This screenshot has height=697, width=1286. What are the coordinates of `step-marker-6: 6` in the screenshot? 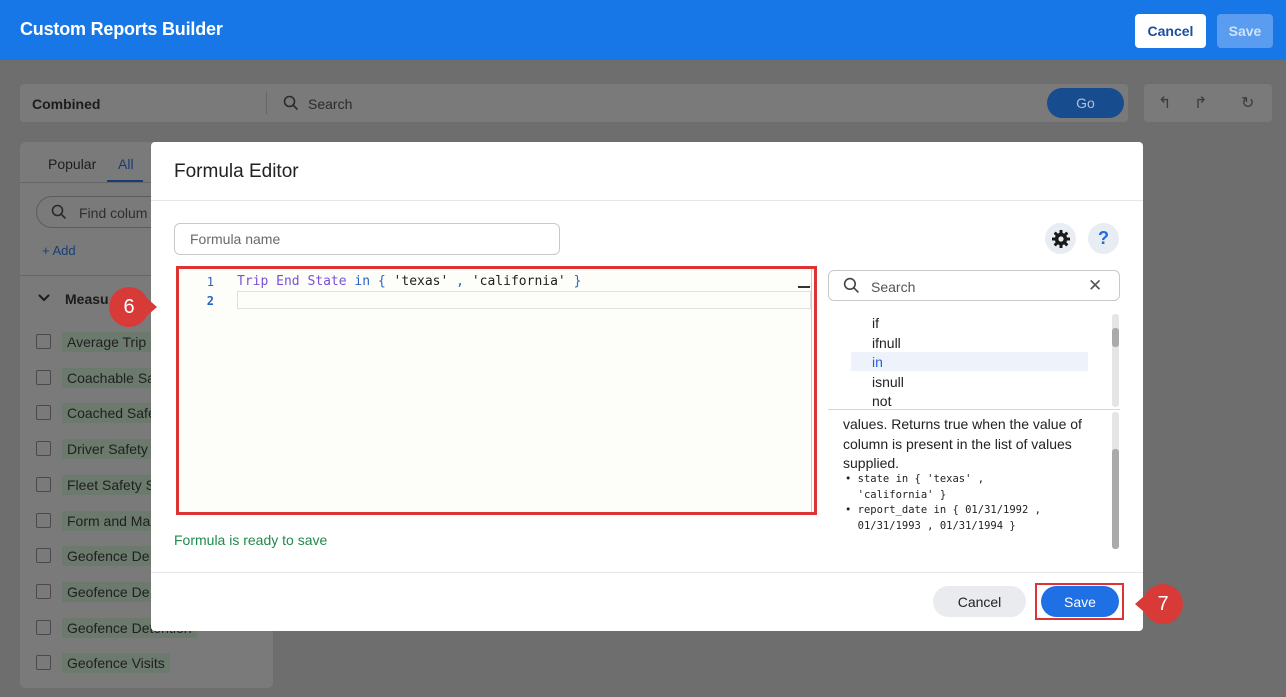 It's located at (133, 307).